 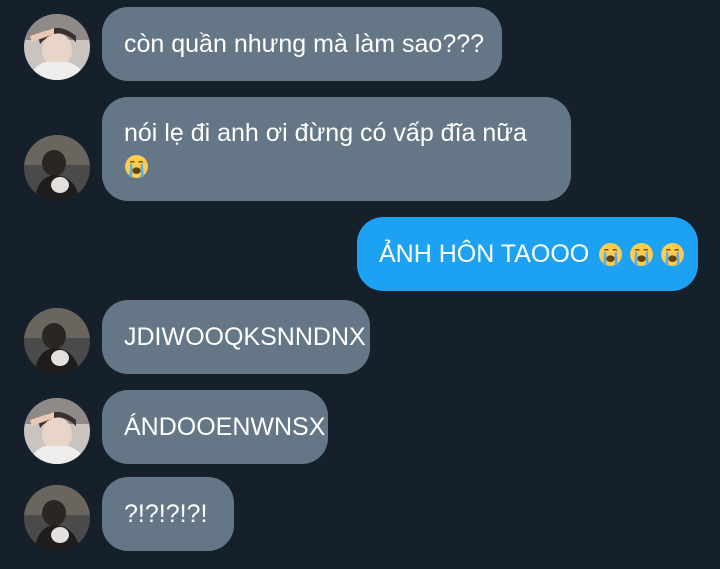 I want to click on message-bubble-outgoing: ẢNH HÔN TAOOO, so click(x=527, y=254).